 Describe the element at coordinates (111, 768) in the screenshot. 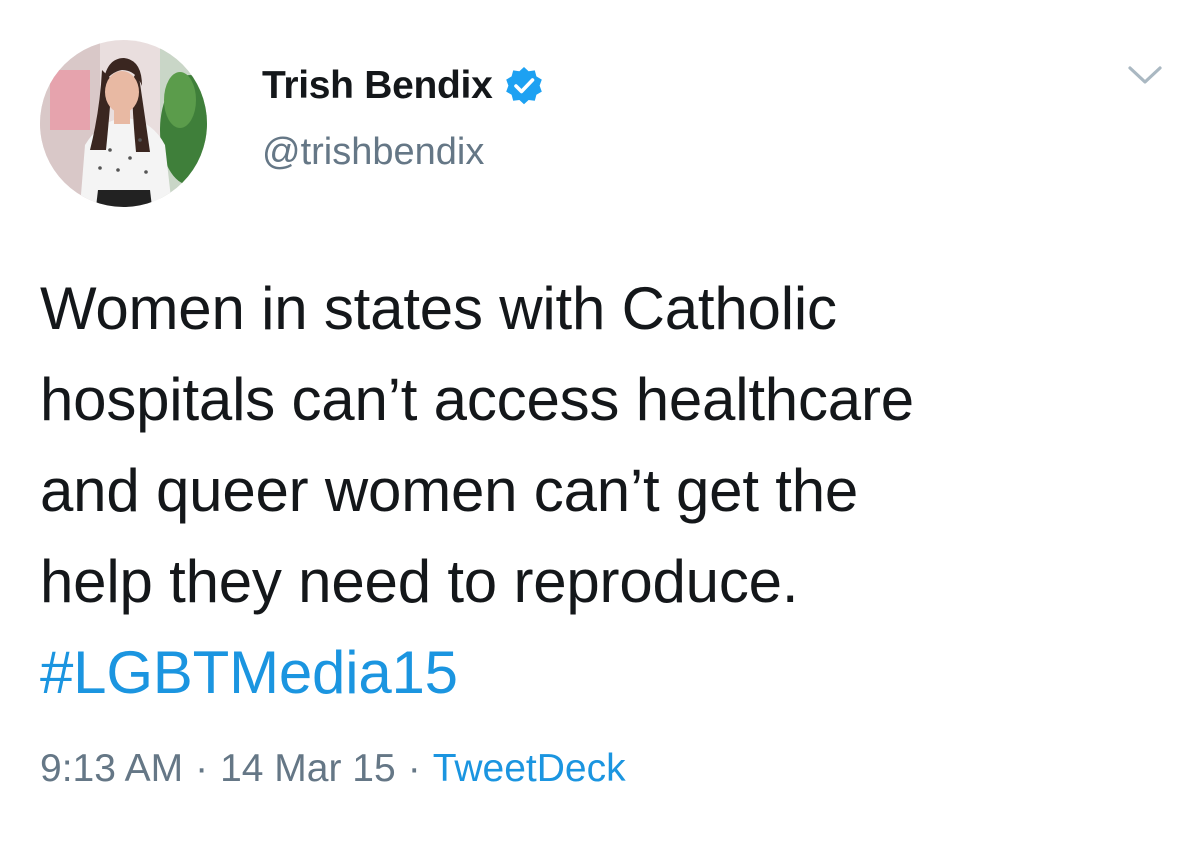

I see `tweet-time: 9:13 AM` at that location.